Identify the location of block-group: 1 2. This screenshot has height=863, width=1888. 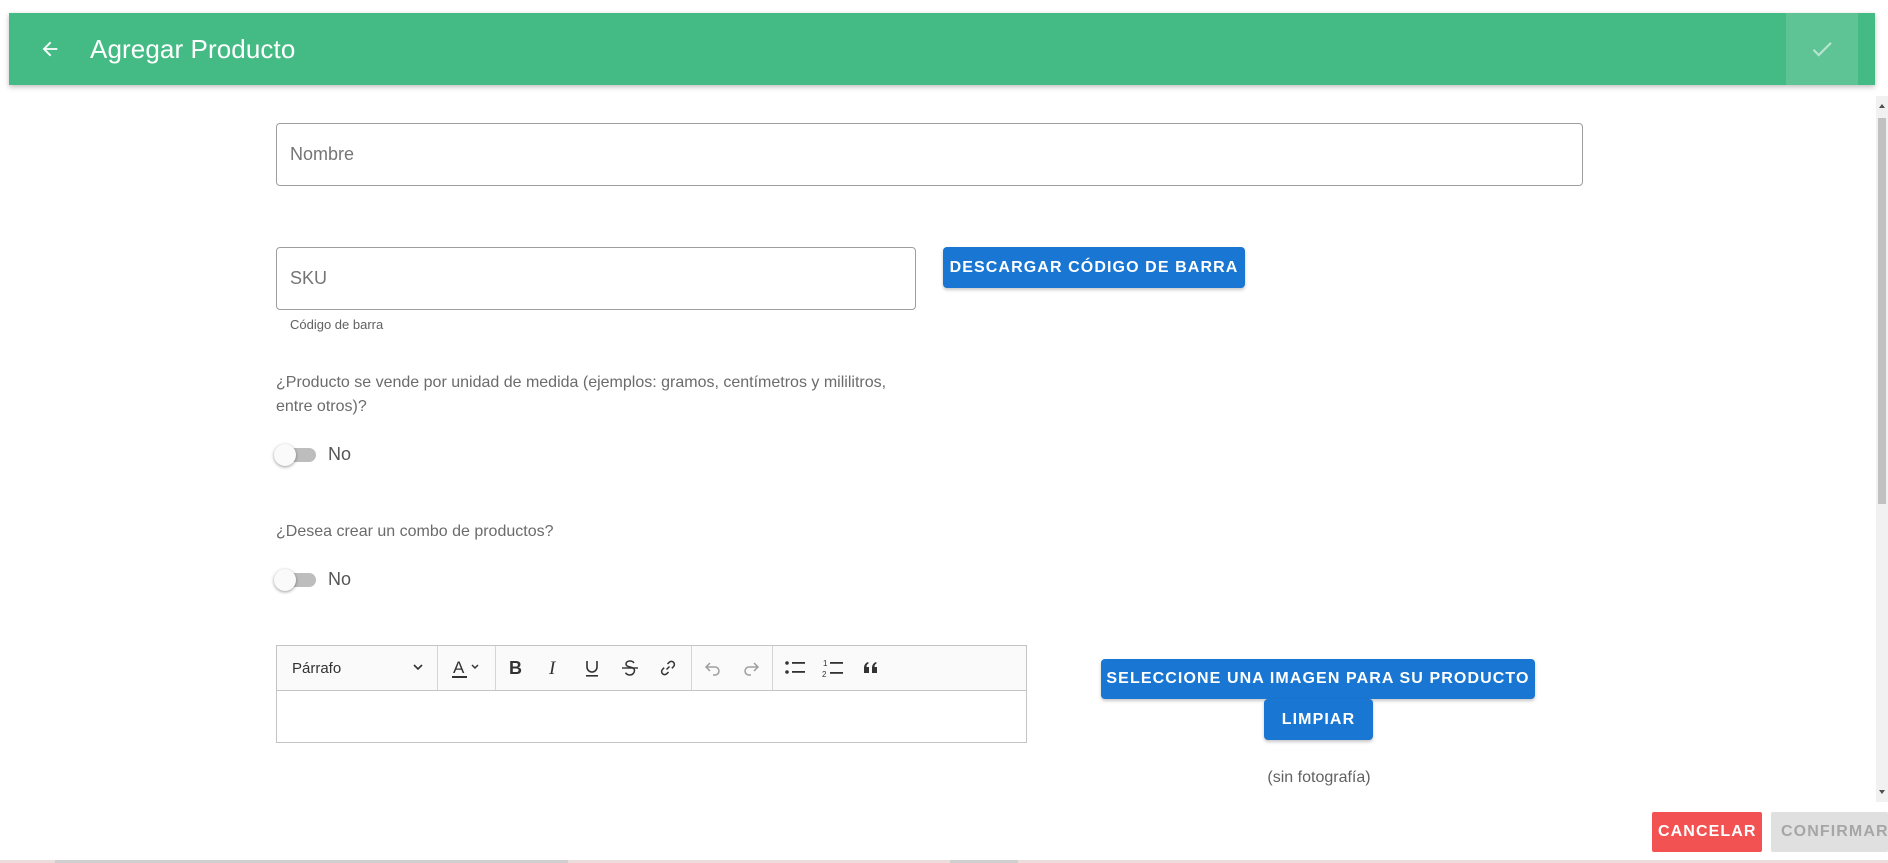
(833, 668).